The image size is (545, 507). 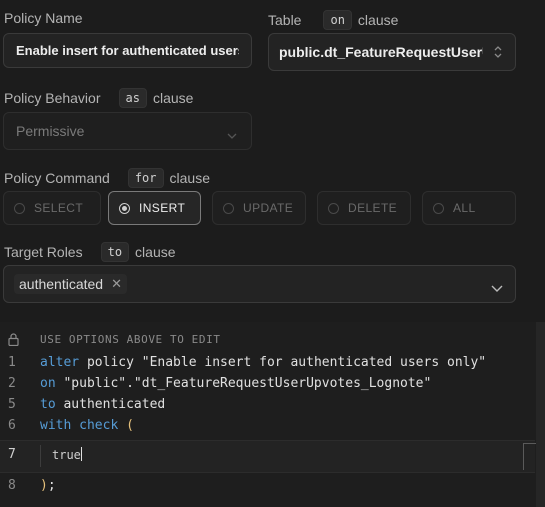 I want to click on code-brace: (, so click(x=130, y=425).